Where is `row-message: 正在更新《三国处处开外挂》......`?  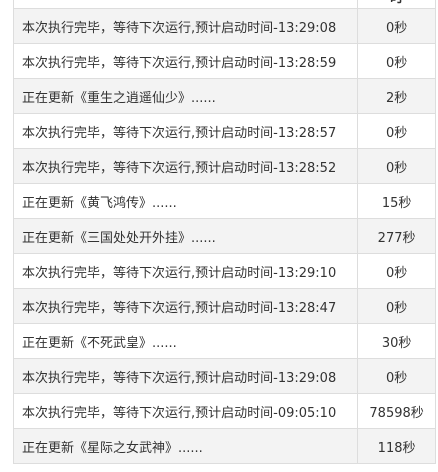 row-message: 正在更新《三国处处开外挂》...... is located at coordinates (186, 236).